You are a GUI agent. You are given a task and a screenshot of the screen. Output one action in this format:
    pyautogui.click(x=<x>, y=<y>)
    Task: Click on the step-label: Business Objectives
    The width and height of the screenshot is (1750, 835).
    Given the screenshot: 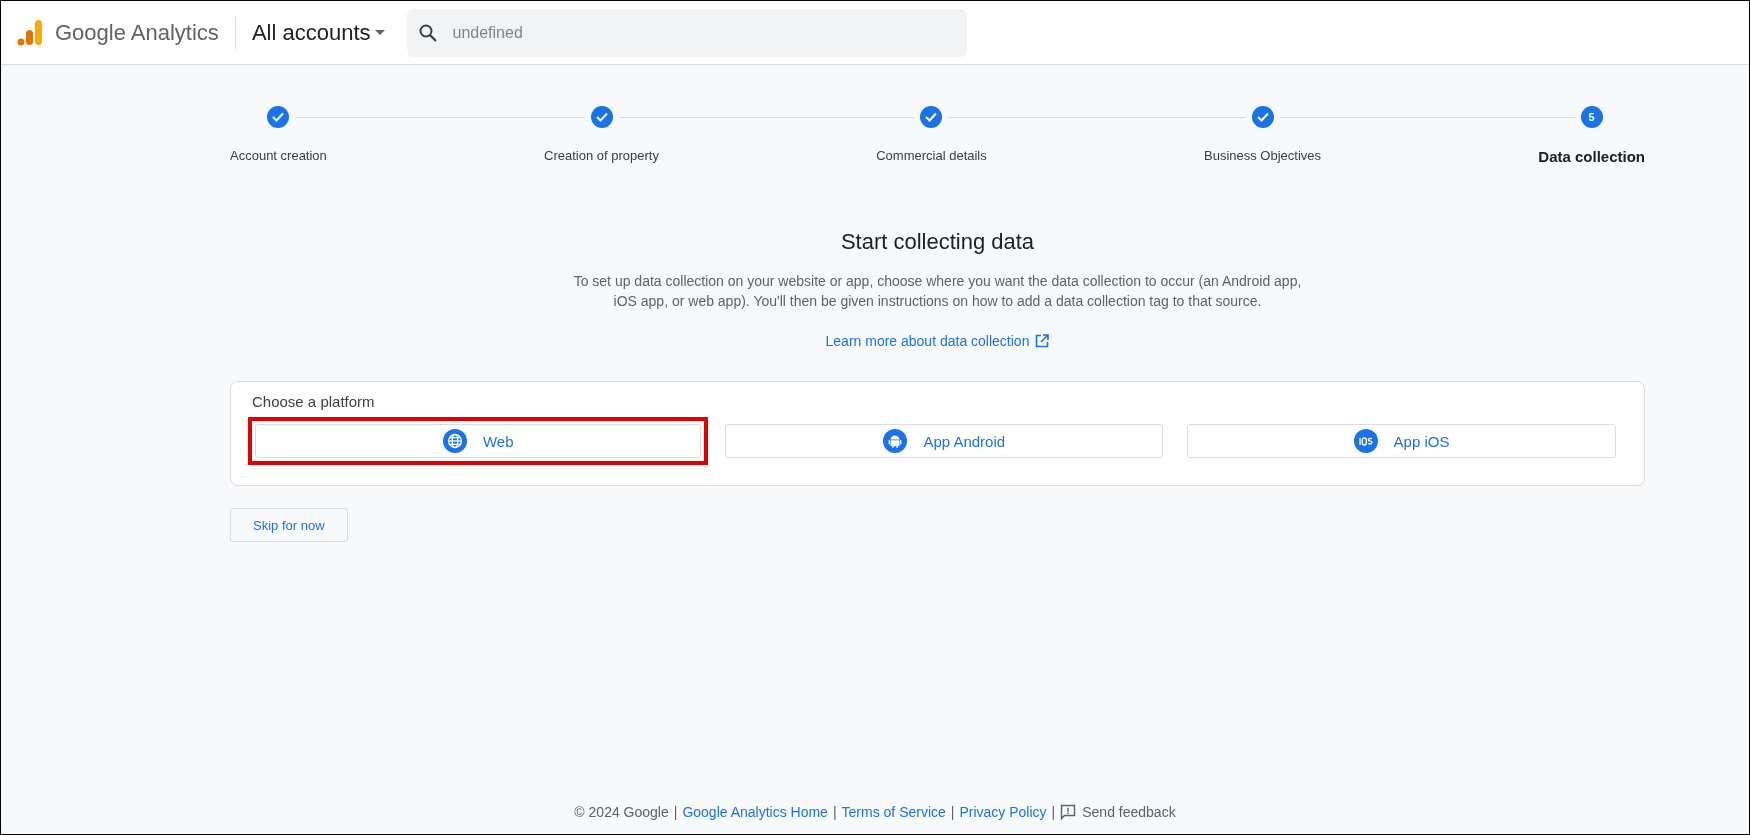 What is the action you would take?
    pyautogui.click(x=1263, y=155)
    